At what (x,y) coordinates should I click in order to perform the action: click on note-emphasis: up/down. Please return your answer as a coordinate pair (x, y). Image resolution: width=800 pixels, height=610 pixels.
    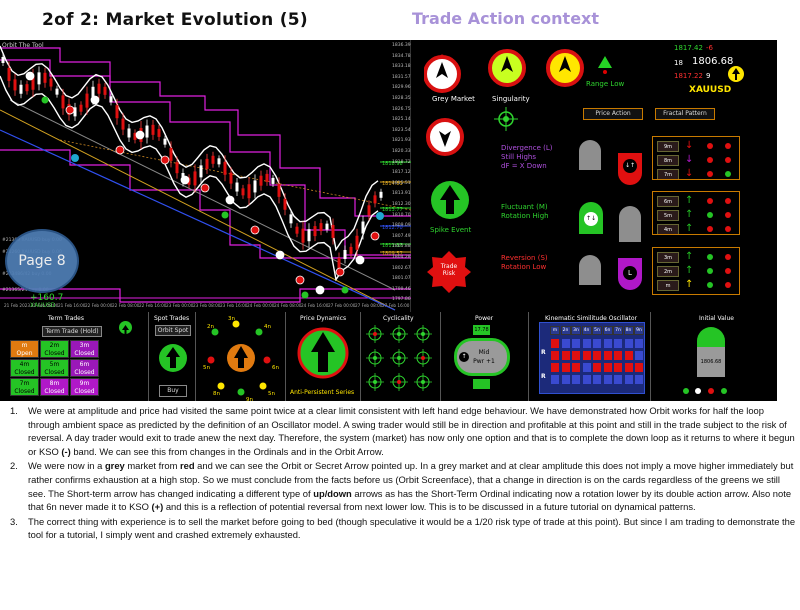
    Looking at the image, I should click on (332, 493).